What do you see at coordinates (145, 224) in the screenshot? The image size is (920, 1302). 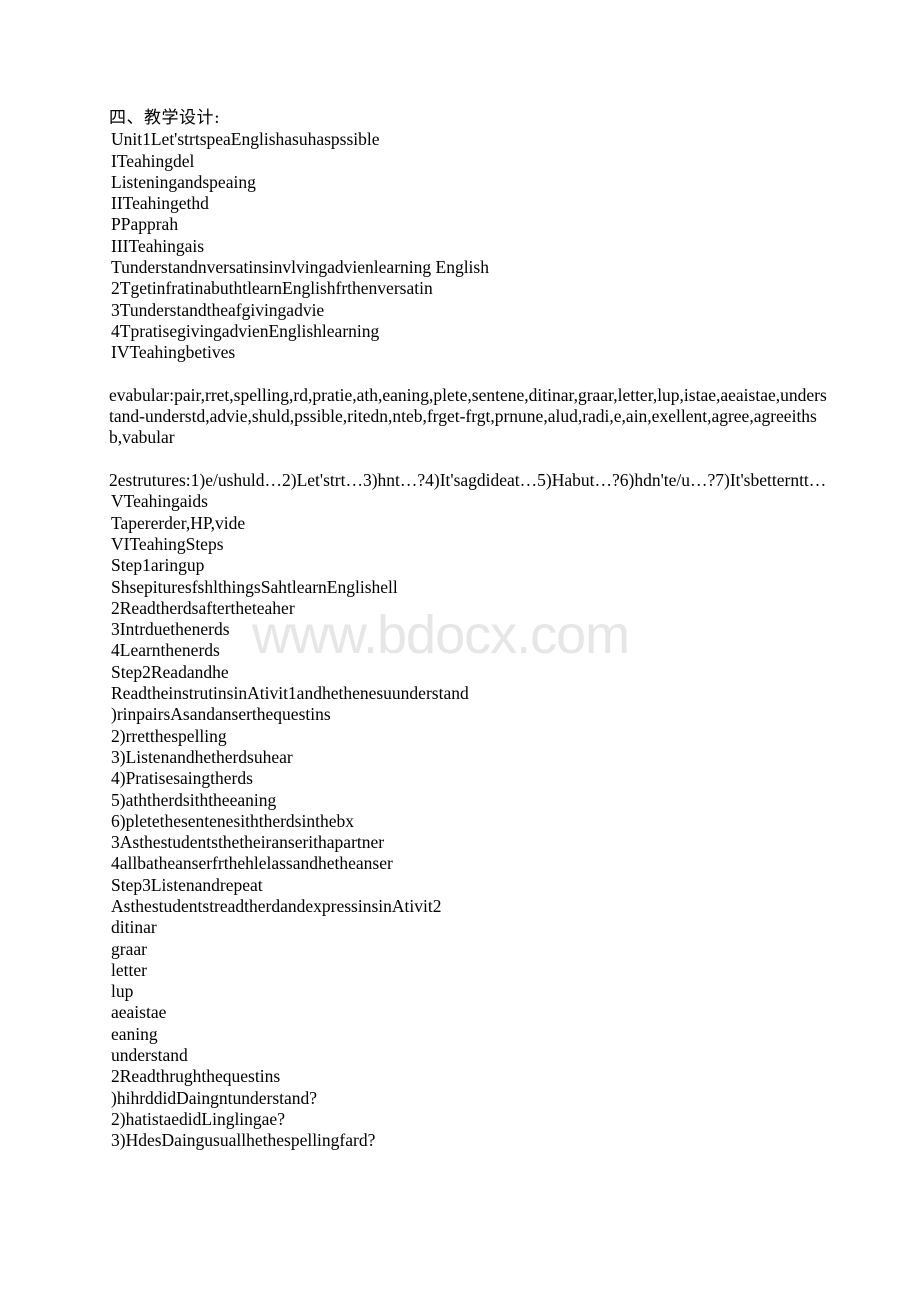 I see `text-line: PPapprah` at bounding box center [145, 224].